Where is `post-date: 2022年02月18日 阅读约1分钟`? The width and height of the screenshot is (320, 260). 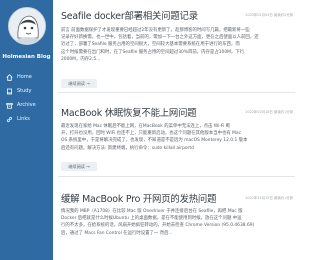 post-date: 2022年02月18日 阅读约1分钟 is located at coordinates (269, 112).